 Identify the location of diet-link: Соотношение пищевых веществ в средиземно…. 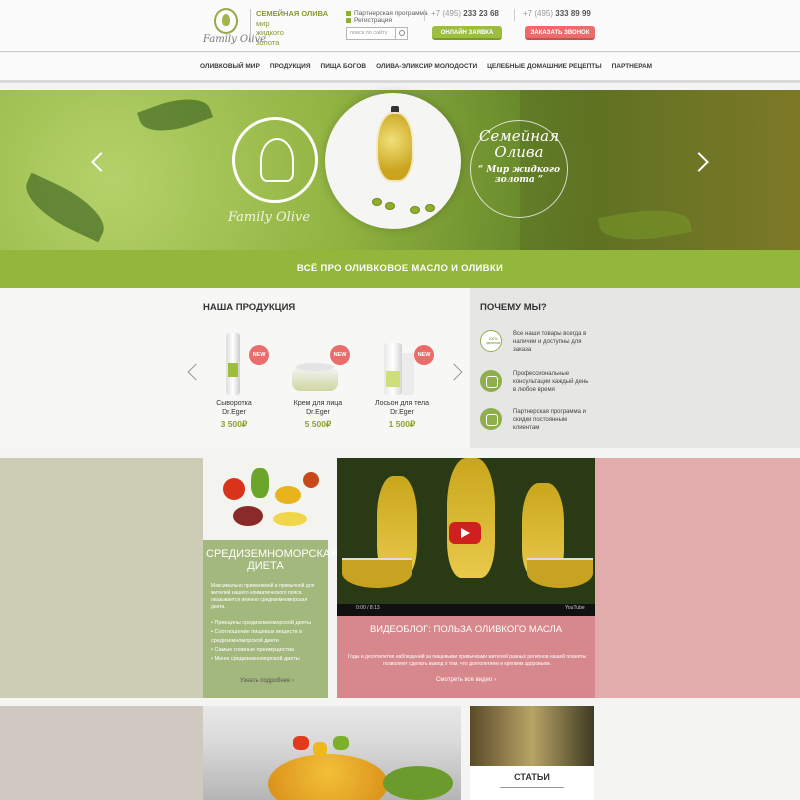
(267, 637).